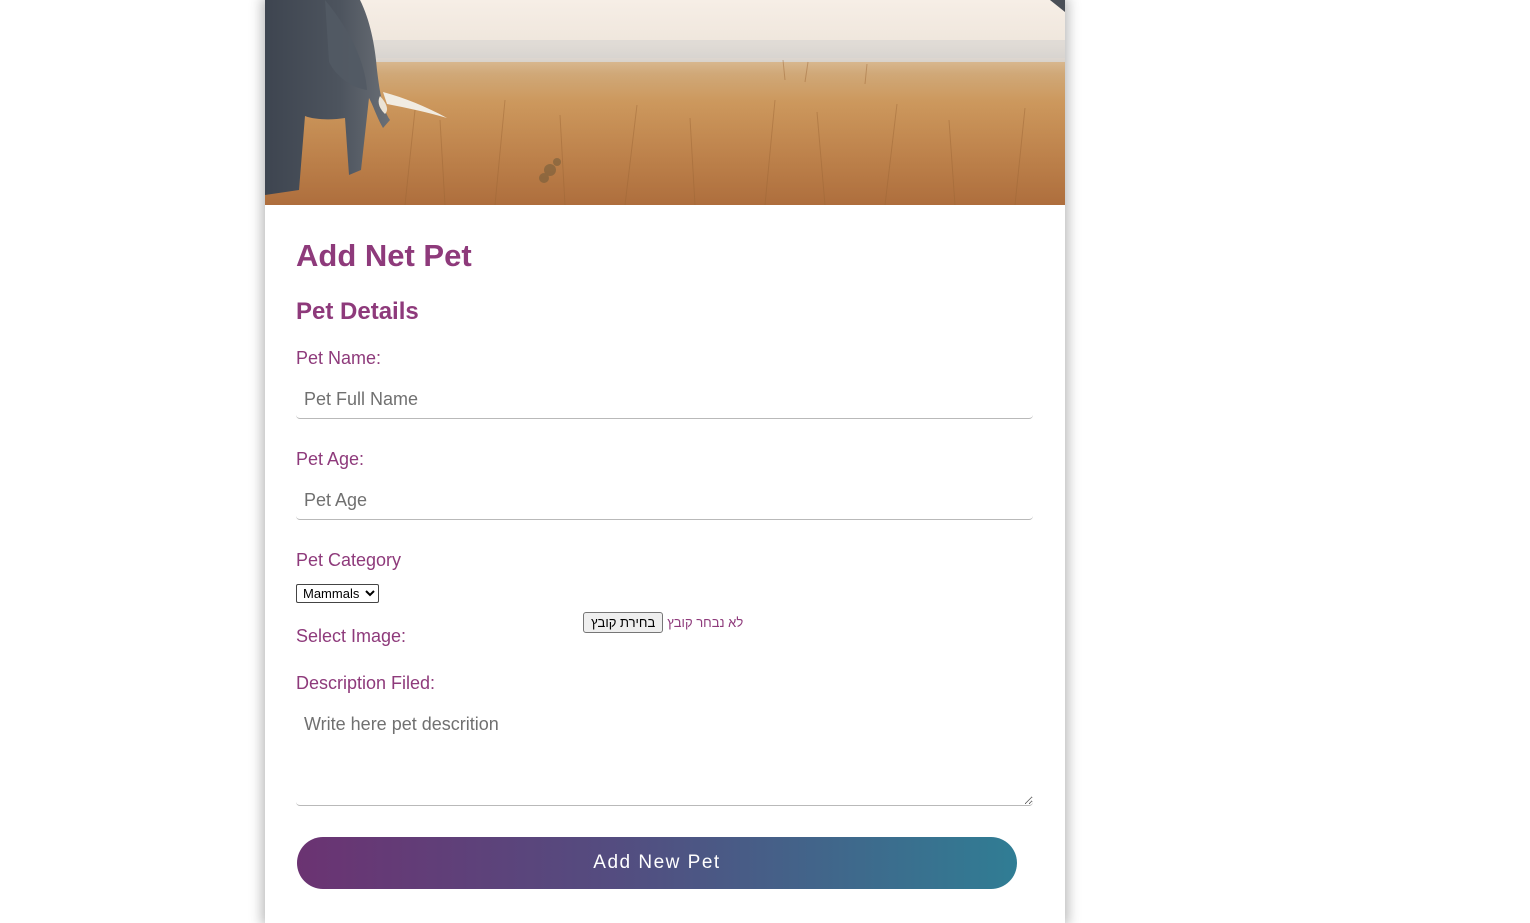 Image resolution: width=1530 pixels, height=923 pixels. Describe the element at coordinates (337, 593) in the screenshot. I see `pet-category-select: Mammals` at that location.